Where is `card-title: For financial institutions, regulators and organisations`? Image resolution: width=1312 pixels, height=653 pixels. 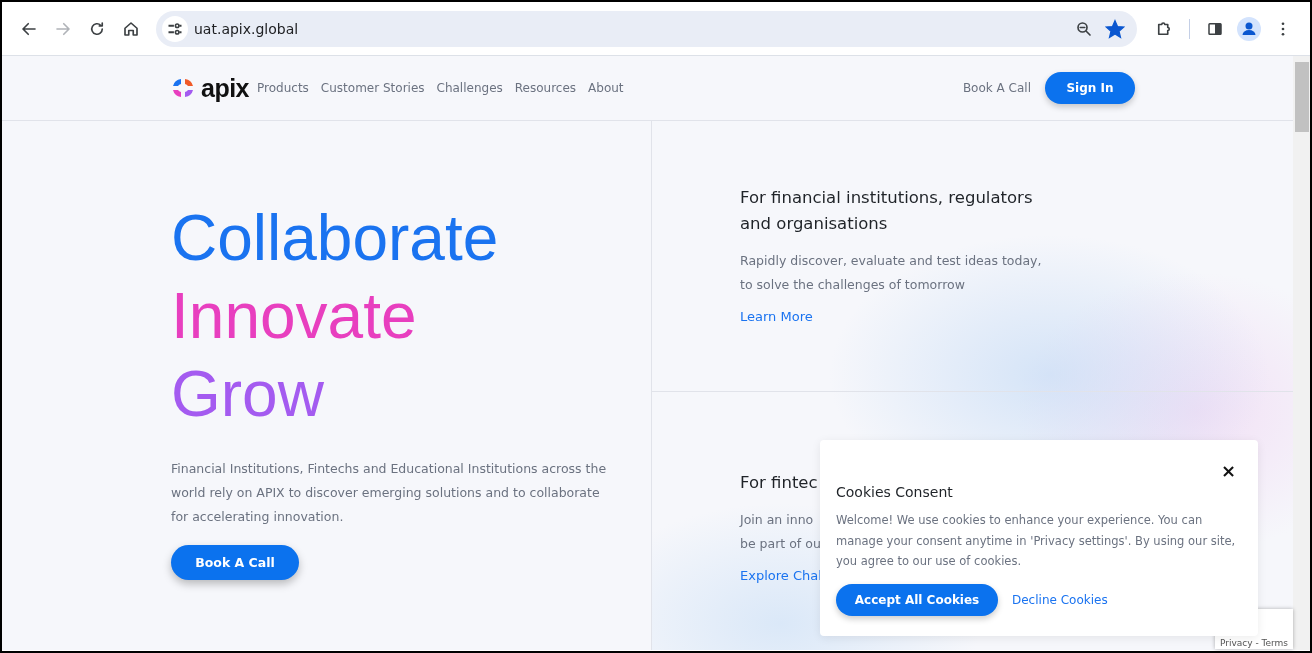 card-title: For financial institutions, regulators and organisations is located at coordinates (887, 211).